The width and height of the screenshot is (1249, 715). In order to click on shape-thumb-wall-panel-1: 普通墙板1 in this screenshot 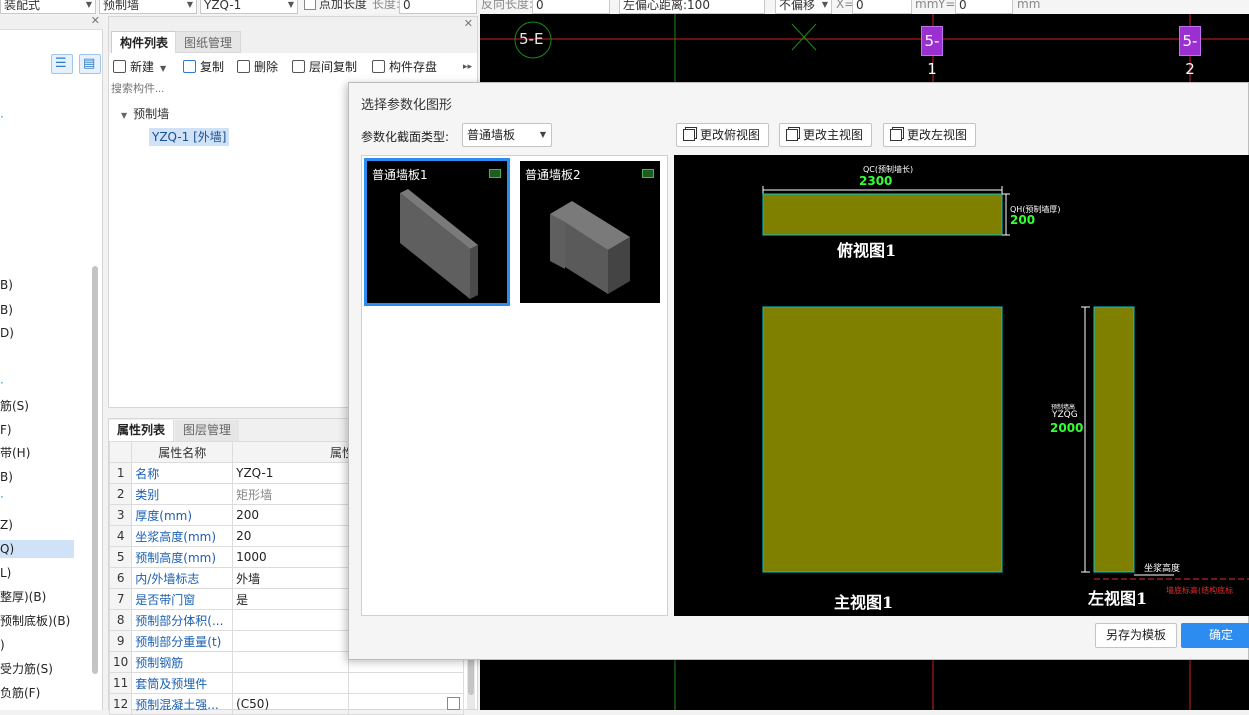, I will do `click(437, 232)`.